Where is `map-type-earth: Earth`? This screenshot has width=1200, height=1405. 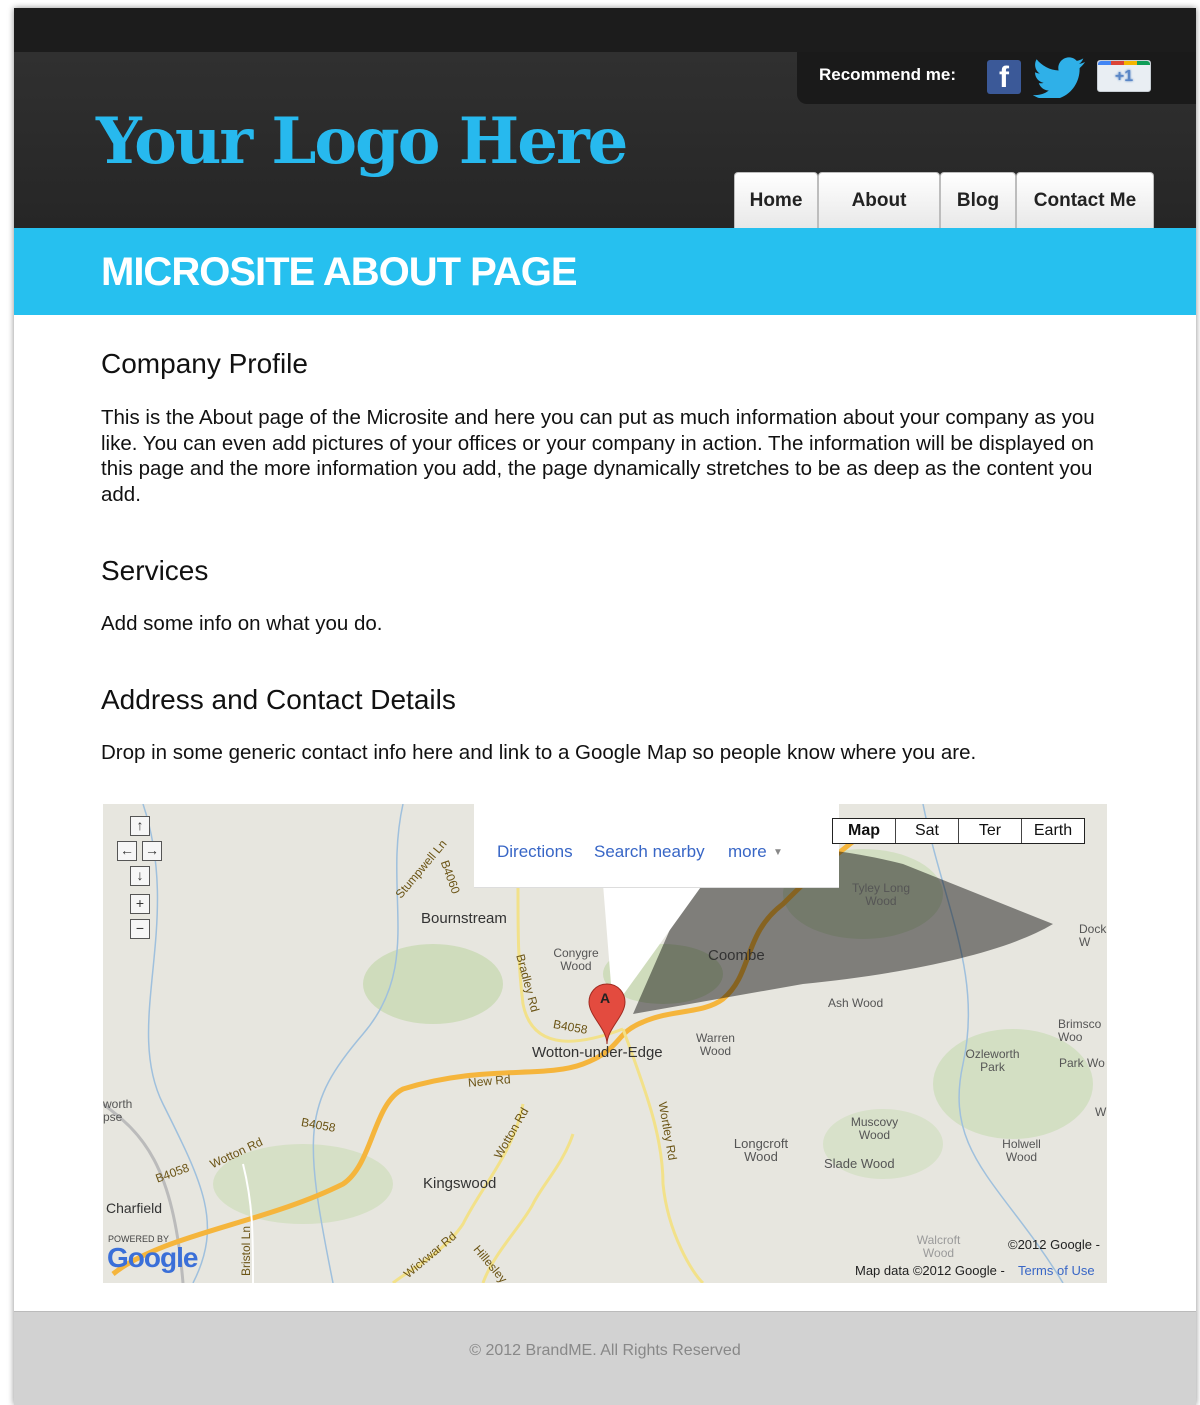 map-type-earth: Earth is located at coordinates (1052, 831).